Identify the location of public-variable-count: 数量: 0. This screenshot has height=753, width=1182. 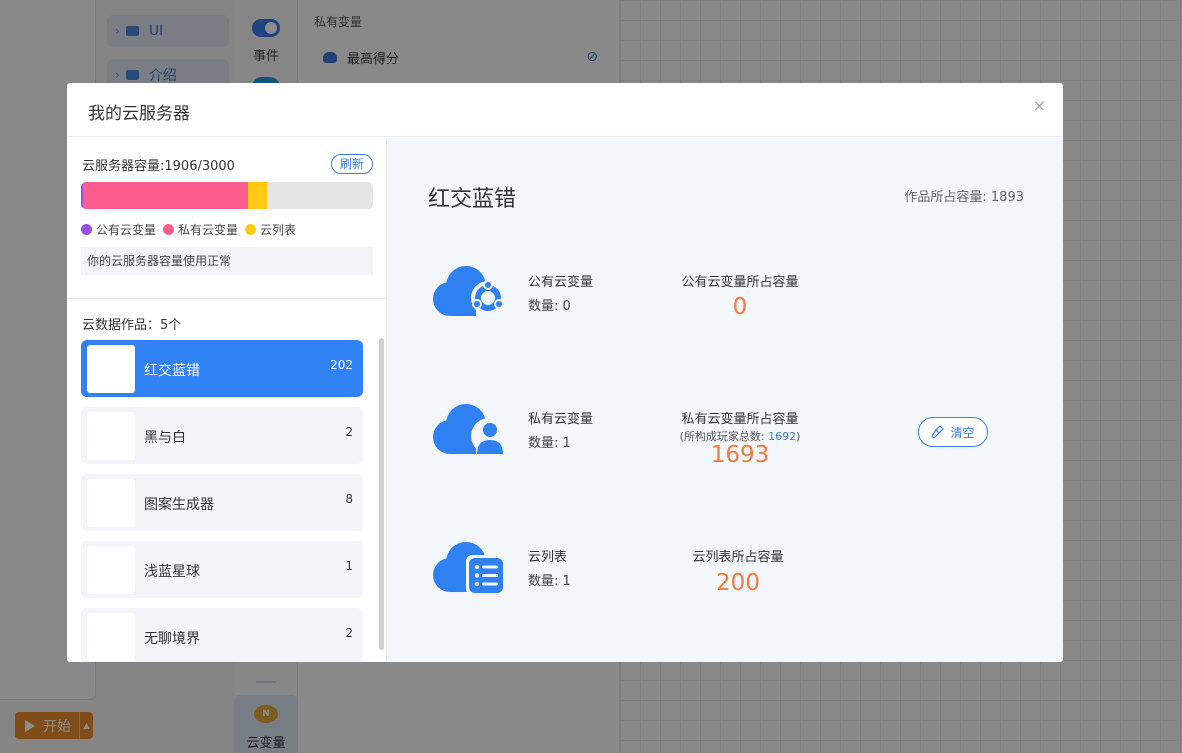
(549, 306).